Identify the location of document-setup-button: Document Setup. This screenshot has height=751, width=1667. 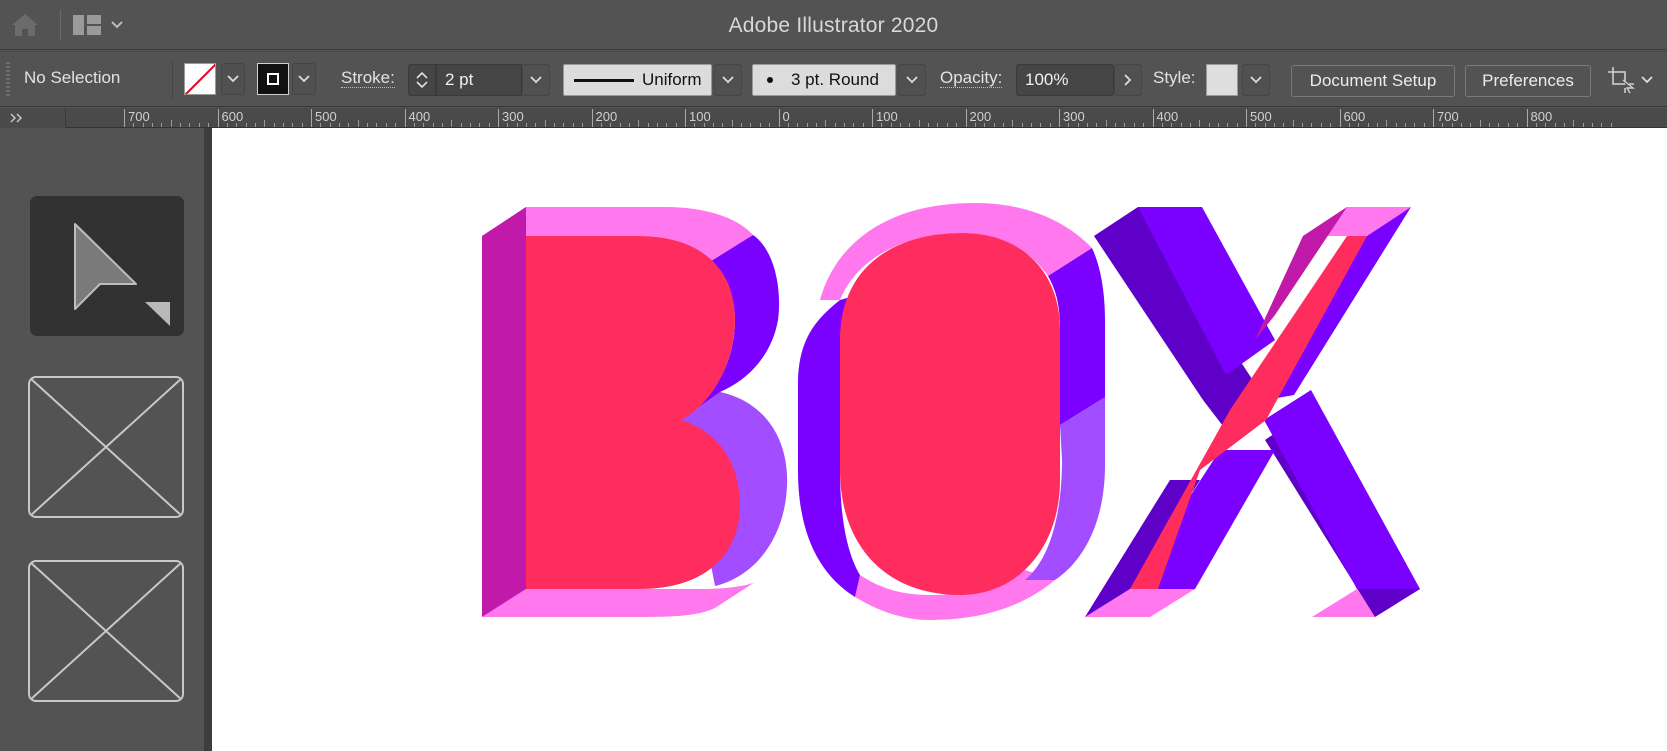
(1373, 81).